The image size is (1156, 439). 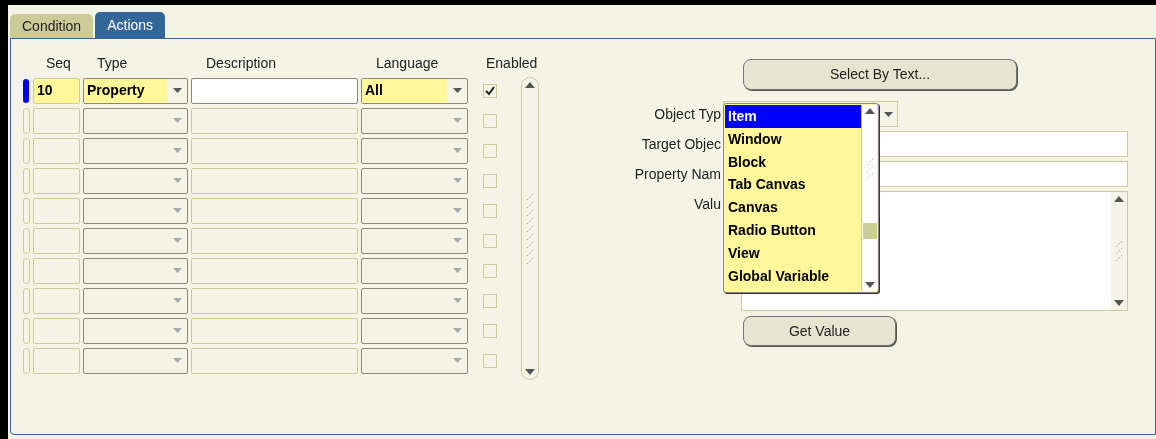 I want to click on target-object-label: Target Objec, so click(x=681, y=144).